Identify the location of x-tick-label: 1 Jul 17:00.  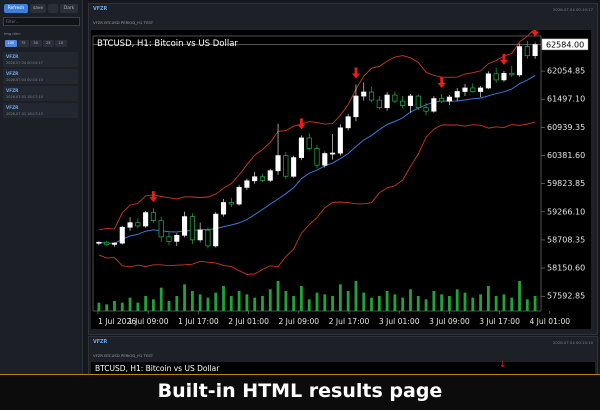
(198, 321).